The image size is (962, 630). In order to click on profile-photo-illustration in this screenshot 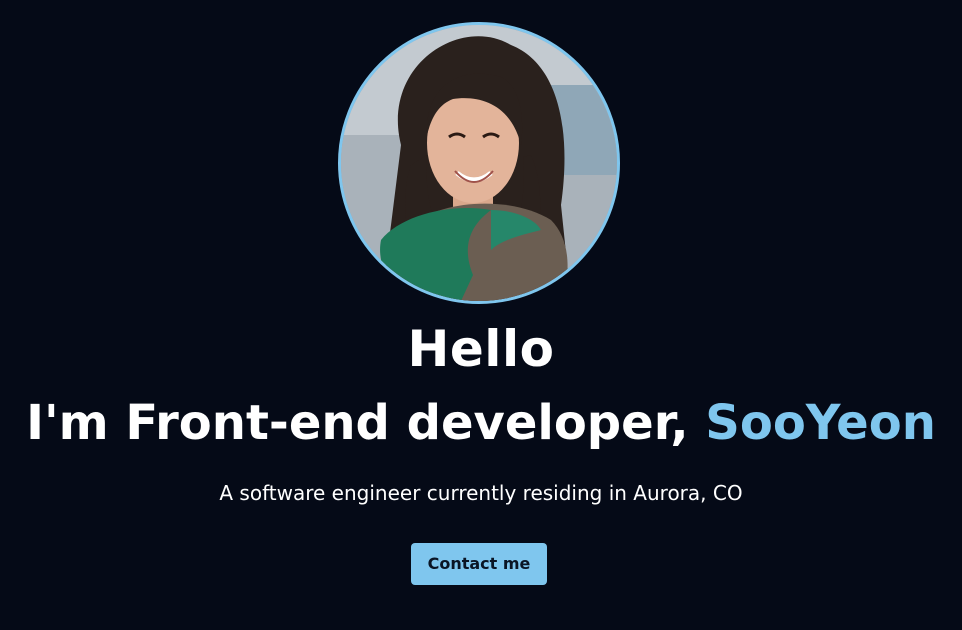, I will do `click(479, 163)`.